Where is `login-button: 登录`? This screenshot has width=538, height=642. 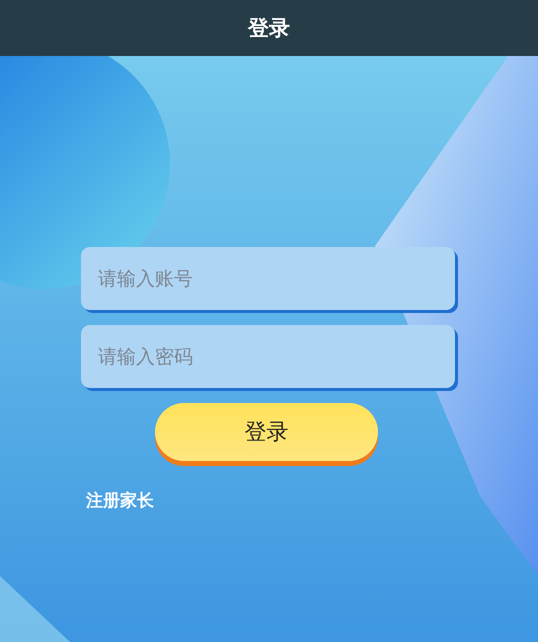
login-button: 登录 is located at coordinates (266, 432).